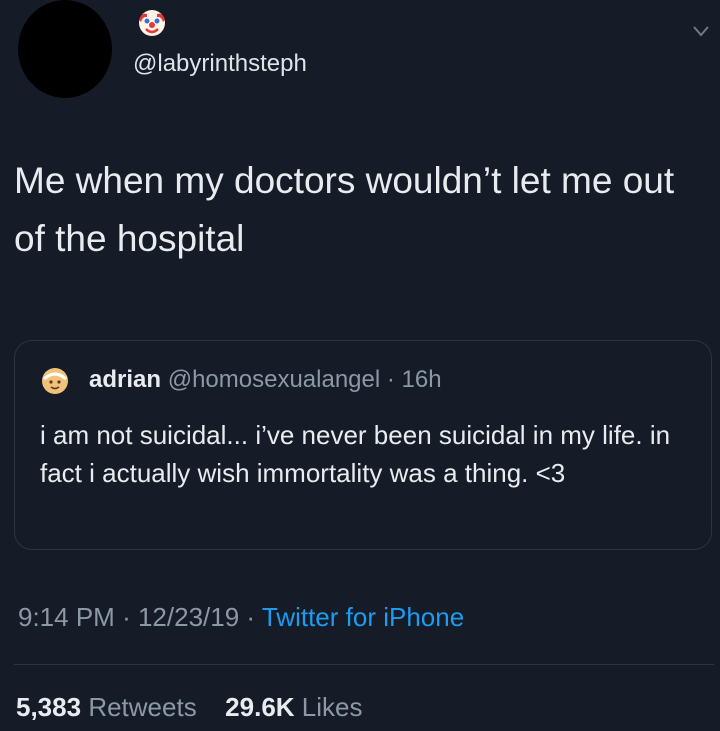 The width and height of the screenshot is (720, 731). What do you see at coordinates (363, 617) in the screenshot?
I see `tweet-source: Twitter for iPhone` at bounding box center [363, 617].